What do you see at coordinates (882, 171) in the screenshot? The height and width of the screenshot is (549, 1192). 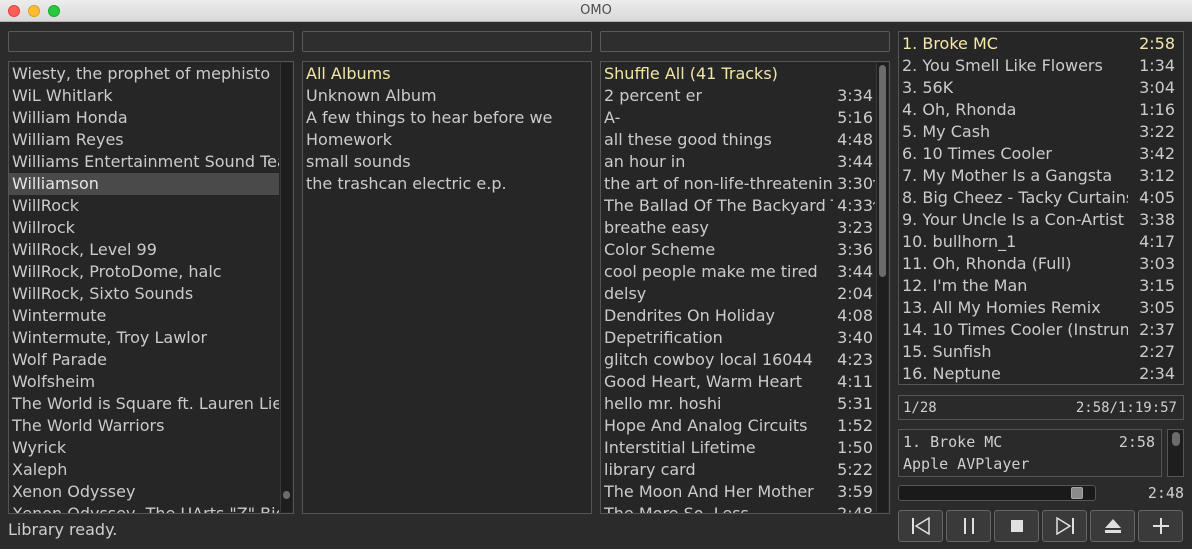 I see `track-list-scroll-thumb` at bounding box center [882, 171].